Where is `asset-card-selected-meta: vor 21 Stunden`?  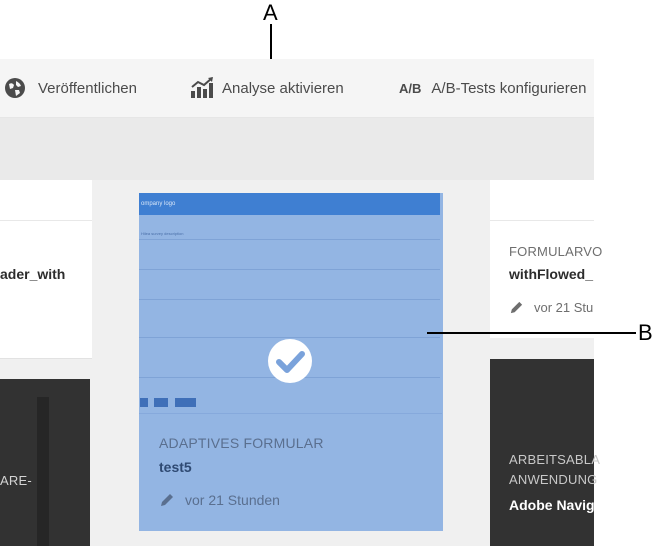
asset-card-selected-meta: vor 21 Stunden is located at coordinates (219, 500).